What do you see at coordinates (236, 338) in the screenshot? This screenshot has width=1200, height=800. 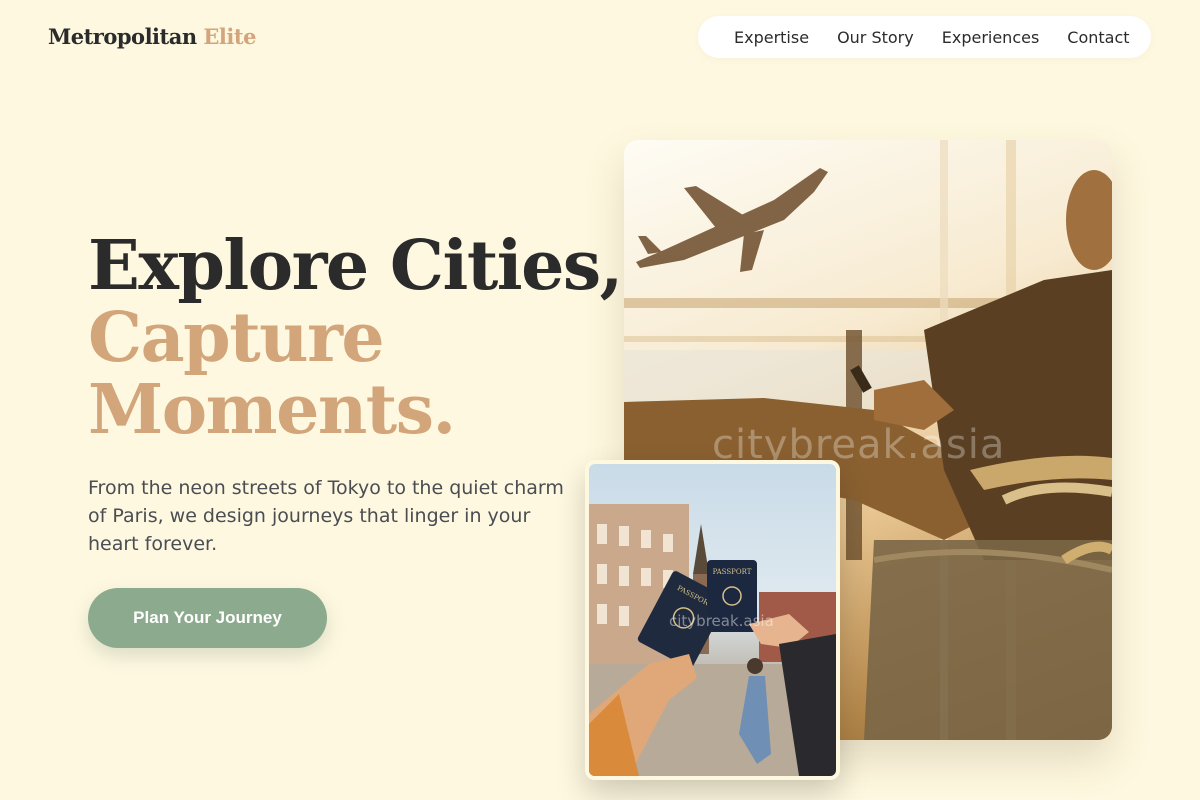 I see `headline-line-2: Capture` at bounding box center [236, 338].